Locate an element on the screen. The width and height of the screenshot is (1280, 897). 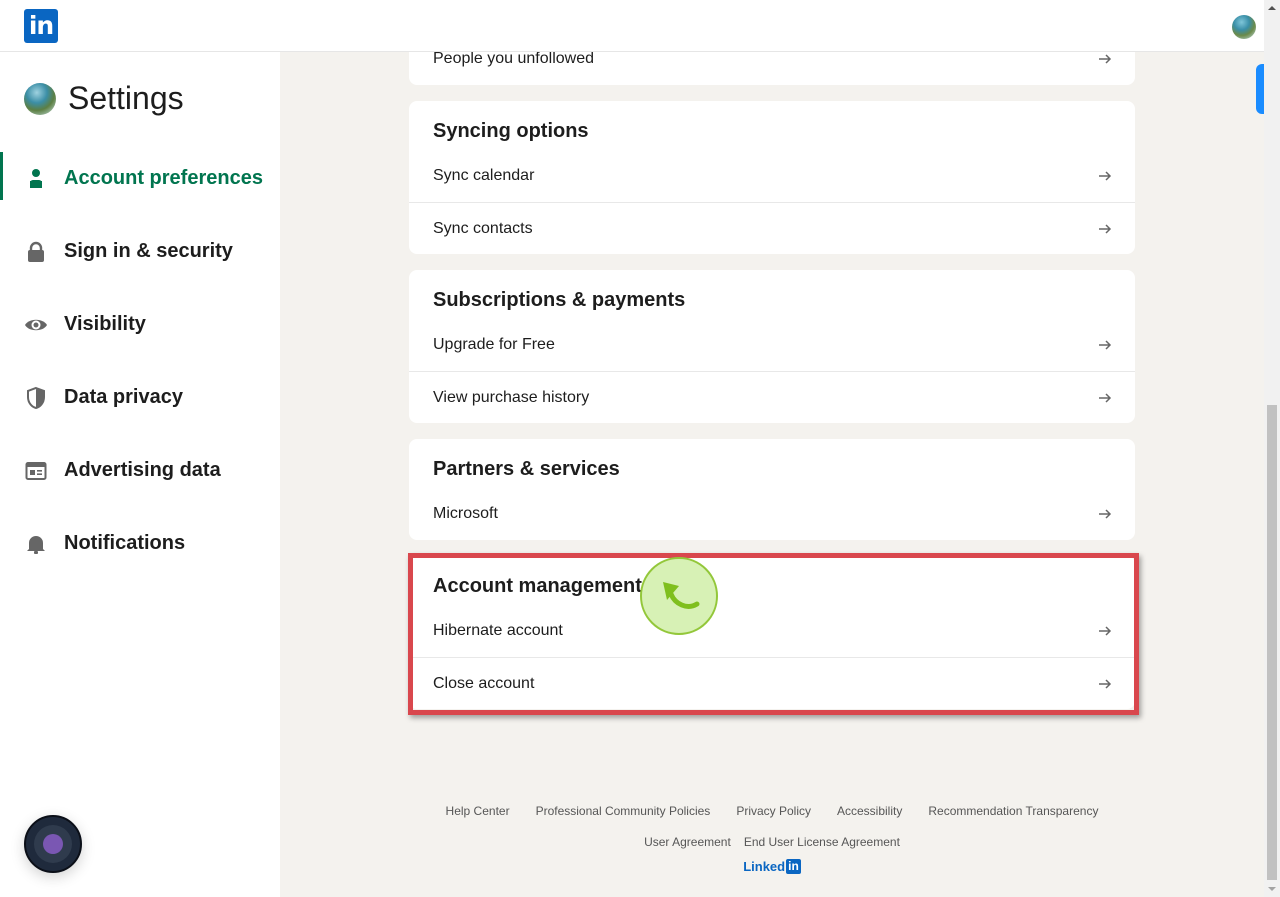
settings-avatar is located at coordinates (40, 98).